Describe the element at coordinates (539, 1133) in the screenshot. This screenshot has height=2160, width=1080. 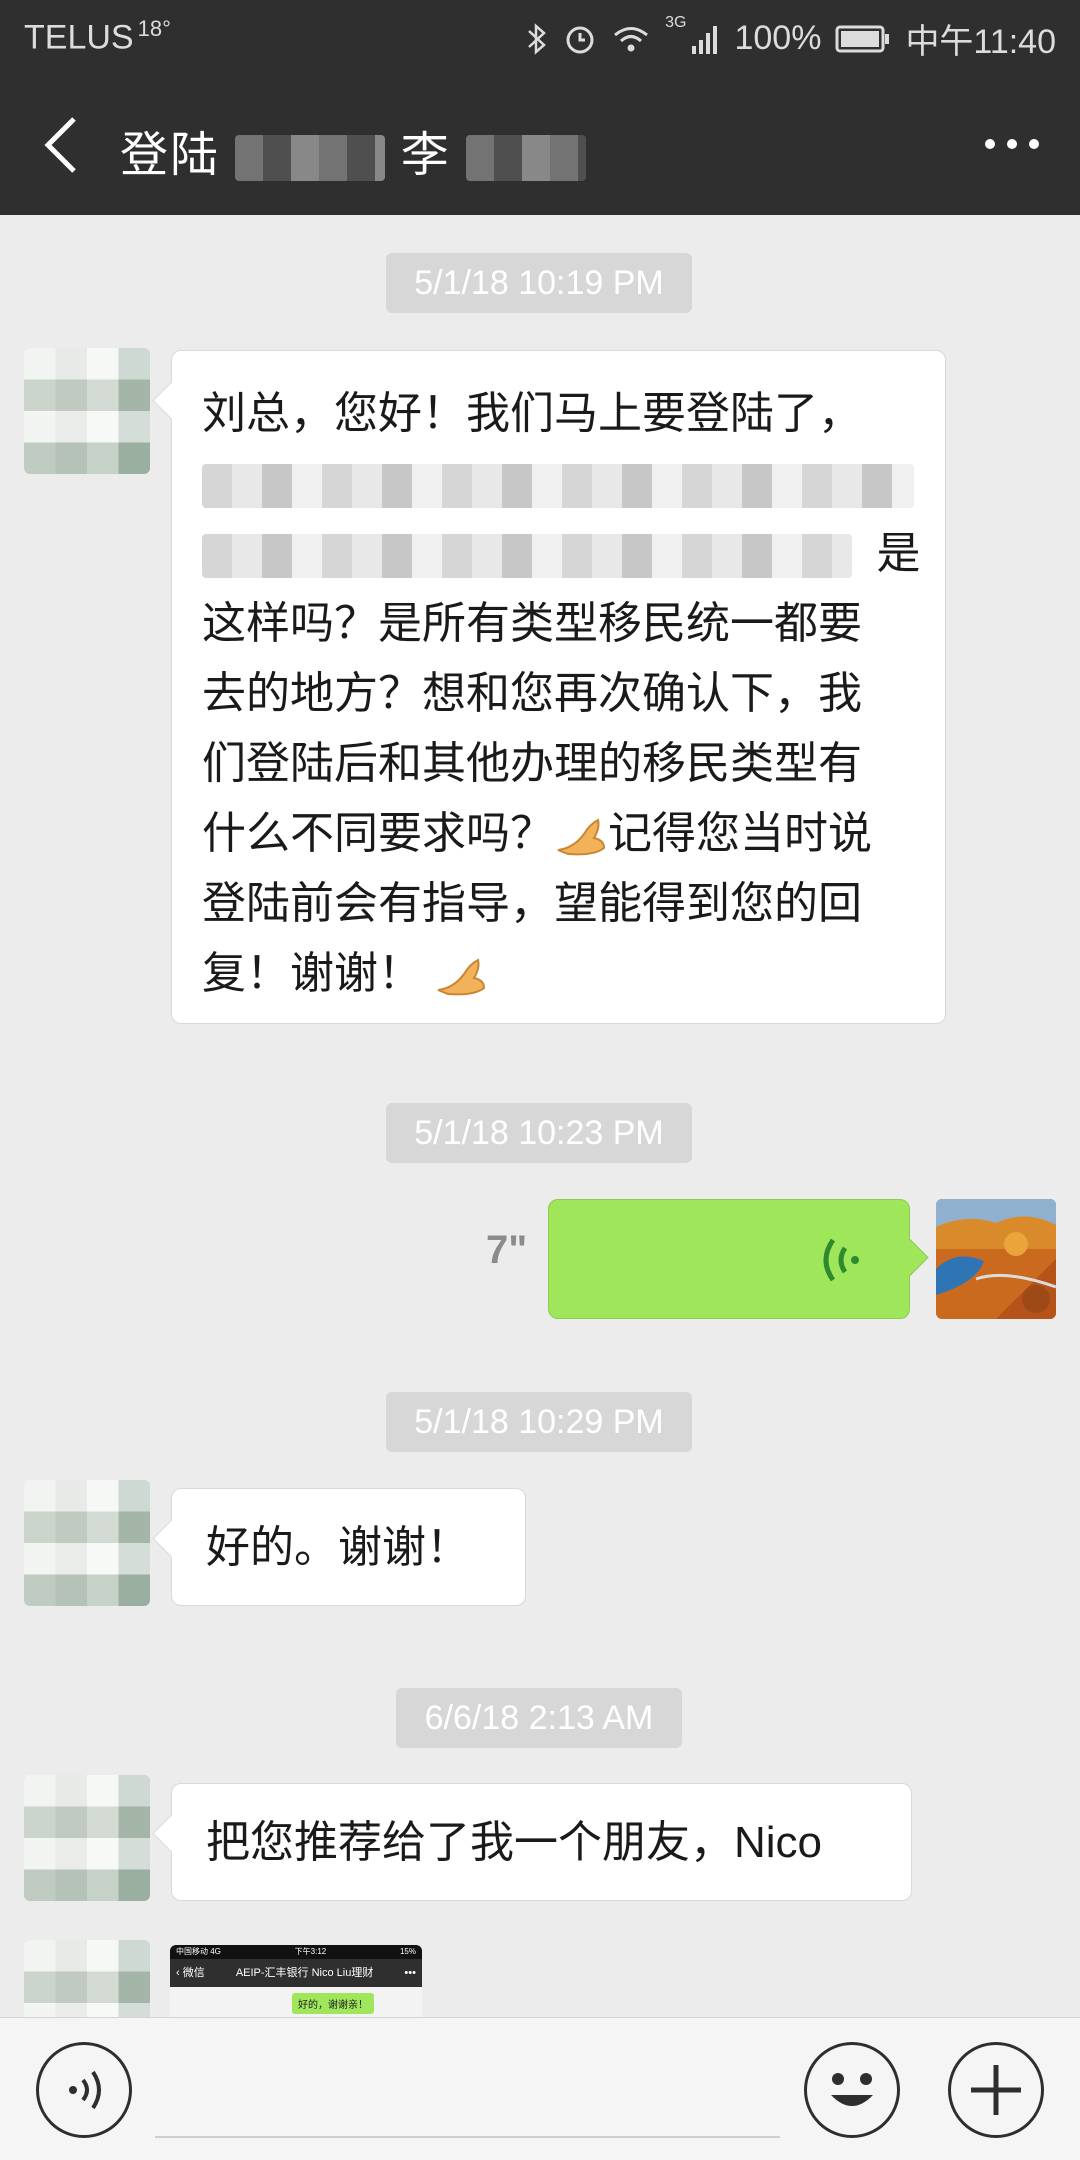
I see `timestamp: 5/1/18 10:23 PM` at that location.